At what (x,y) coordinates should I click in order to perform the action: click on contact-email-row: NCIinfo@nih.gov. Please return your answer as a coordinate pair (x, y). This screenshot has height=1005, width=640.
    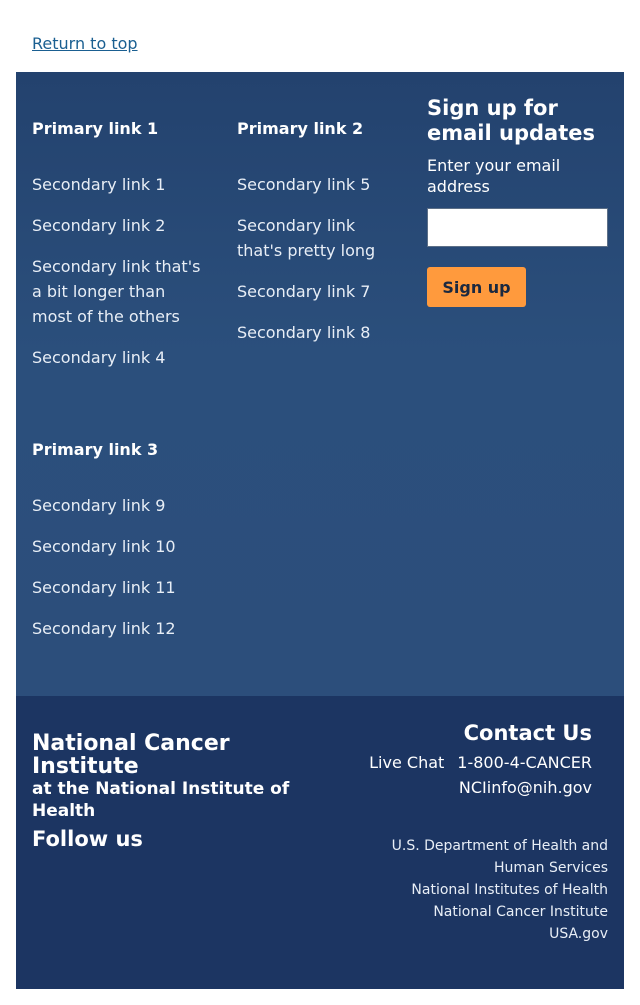
    Looking at the image, I should click on (480, 787).